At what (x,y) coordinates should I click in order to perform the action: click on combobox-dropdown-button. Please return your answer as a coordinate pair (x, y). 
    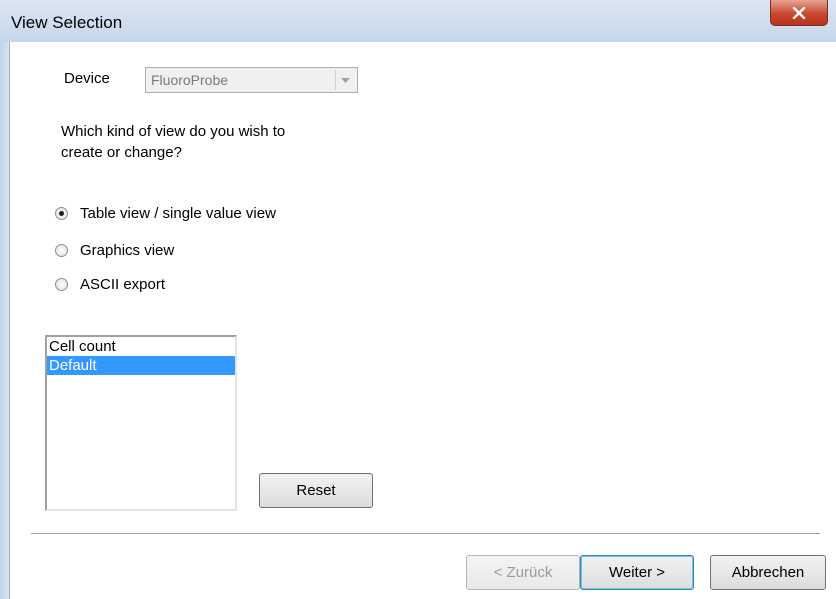
    Looking at the image, I should click on (345, 80).